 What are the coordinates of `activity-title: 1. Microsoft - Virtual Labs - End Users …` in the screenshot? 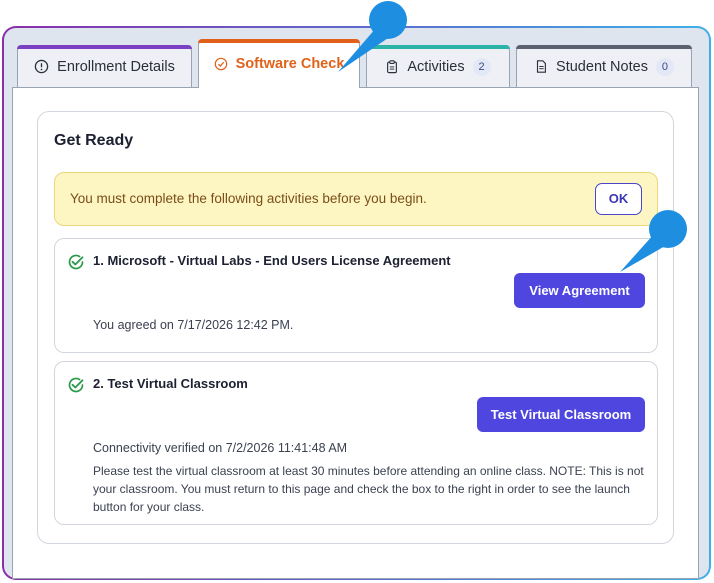 It's located at (272, 260).